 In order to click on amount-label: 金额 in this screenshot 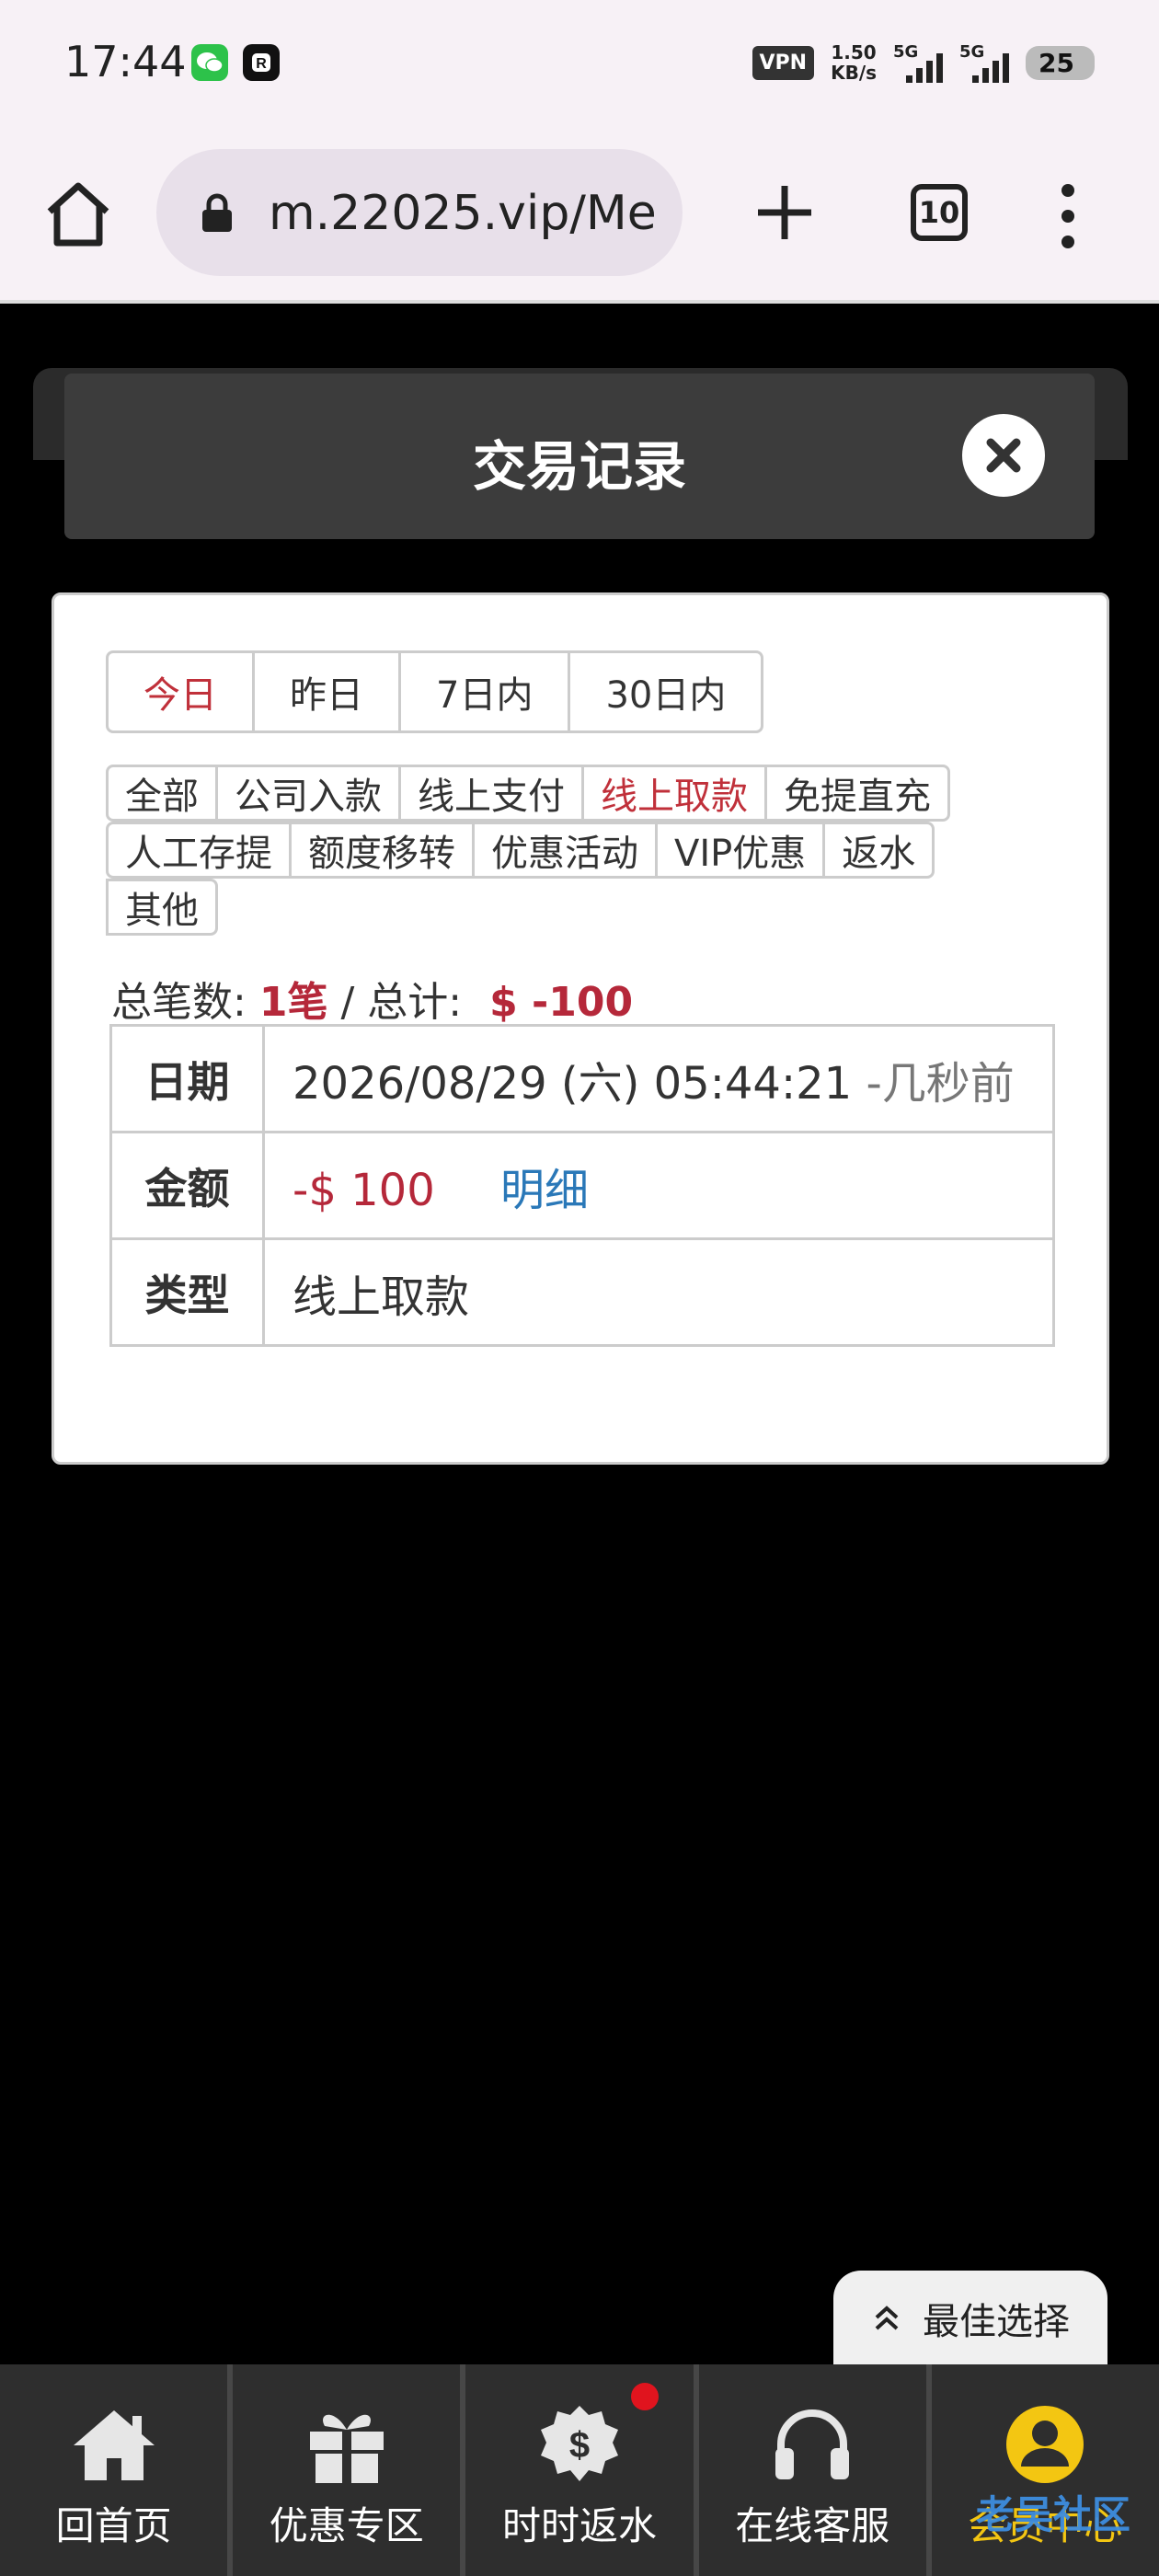, I will do `click(187, 1185)`.